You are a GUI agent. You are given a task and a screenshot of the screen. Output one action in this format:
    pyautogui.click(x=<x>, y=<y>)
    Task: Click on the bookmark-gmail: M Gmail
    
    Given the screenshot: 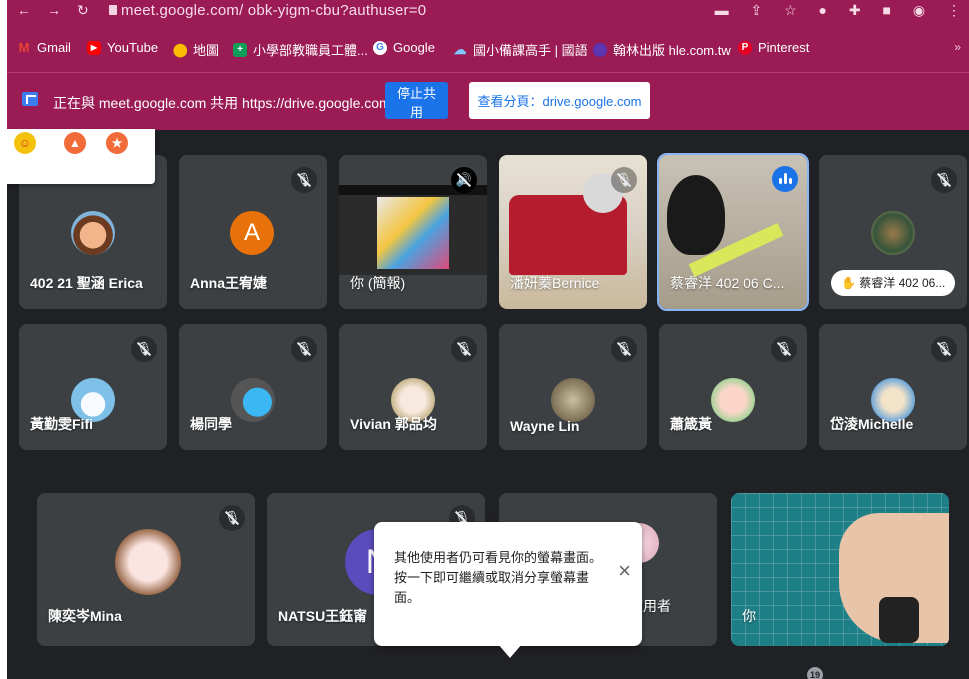 What is the action you would take?
    pyautogui.click(x=44, y=47)
    